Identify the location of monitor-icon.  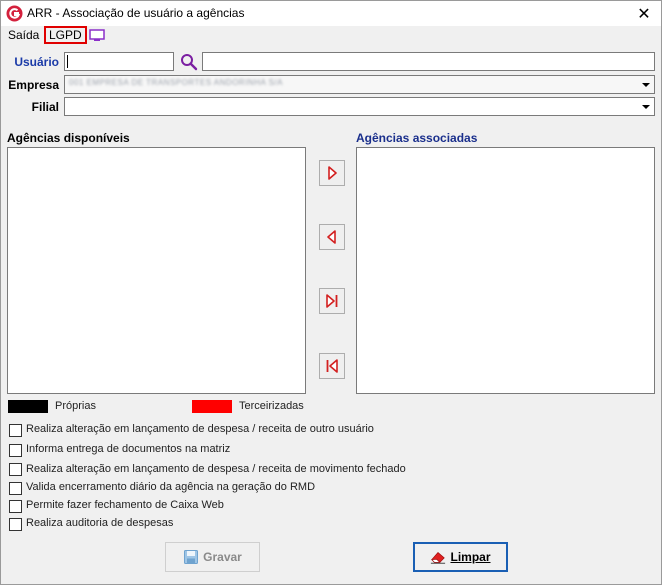
(97, 35).